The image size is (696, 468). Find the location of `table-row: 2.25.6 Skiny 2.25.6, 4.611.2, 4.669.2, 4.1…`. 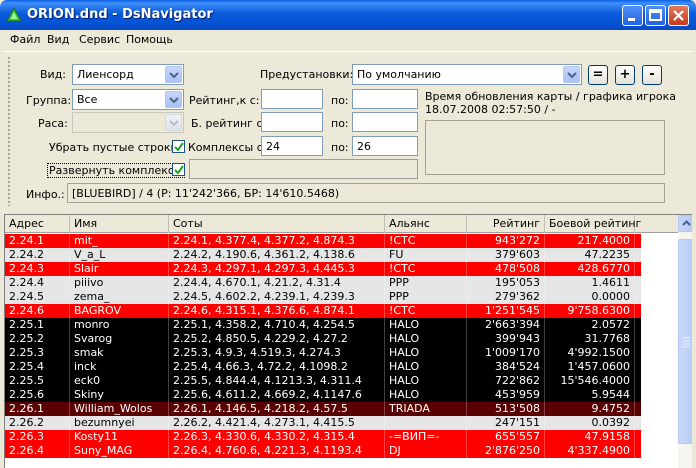

table-row: 2.25.6 Skiny 2.25.6, 4.611.2, 4.669.2, 4.1… is located at coordinates (323, 395).